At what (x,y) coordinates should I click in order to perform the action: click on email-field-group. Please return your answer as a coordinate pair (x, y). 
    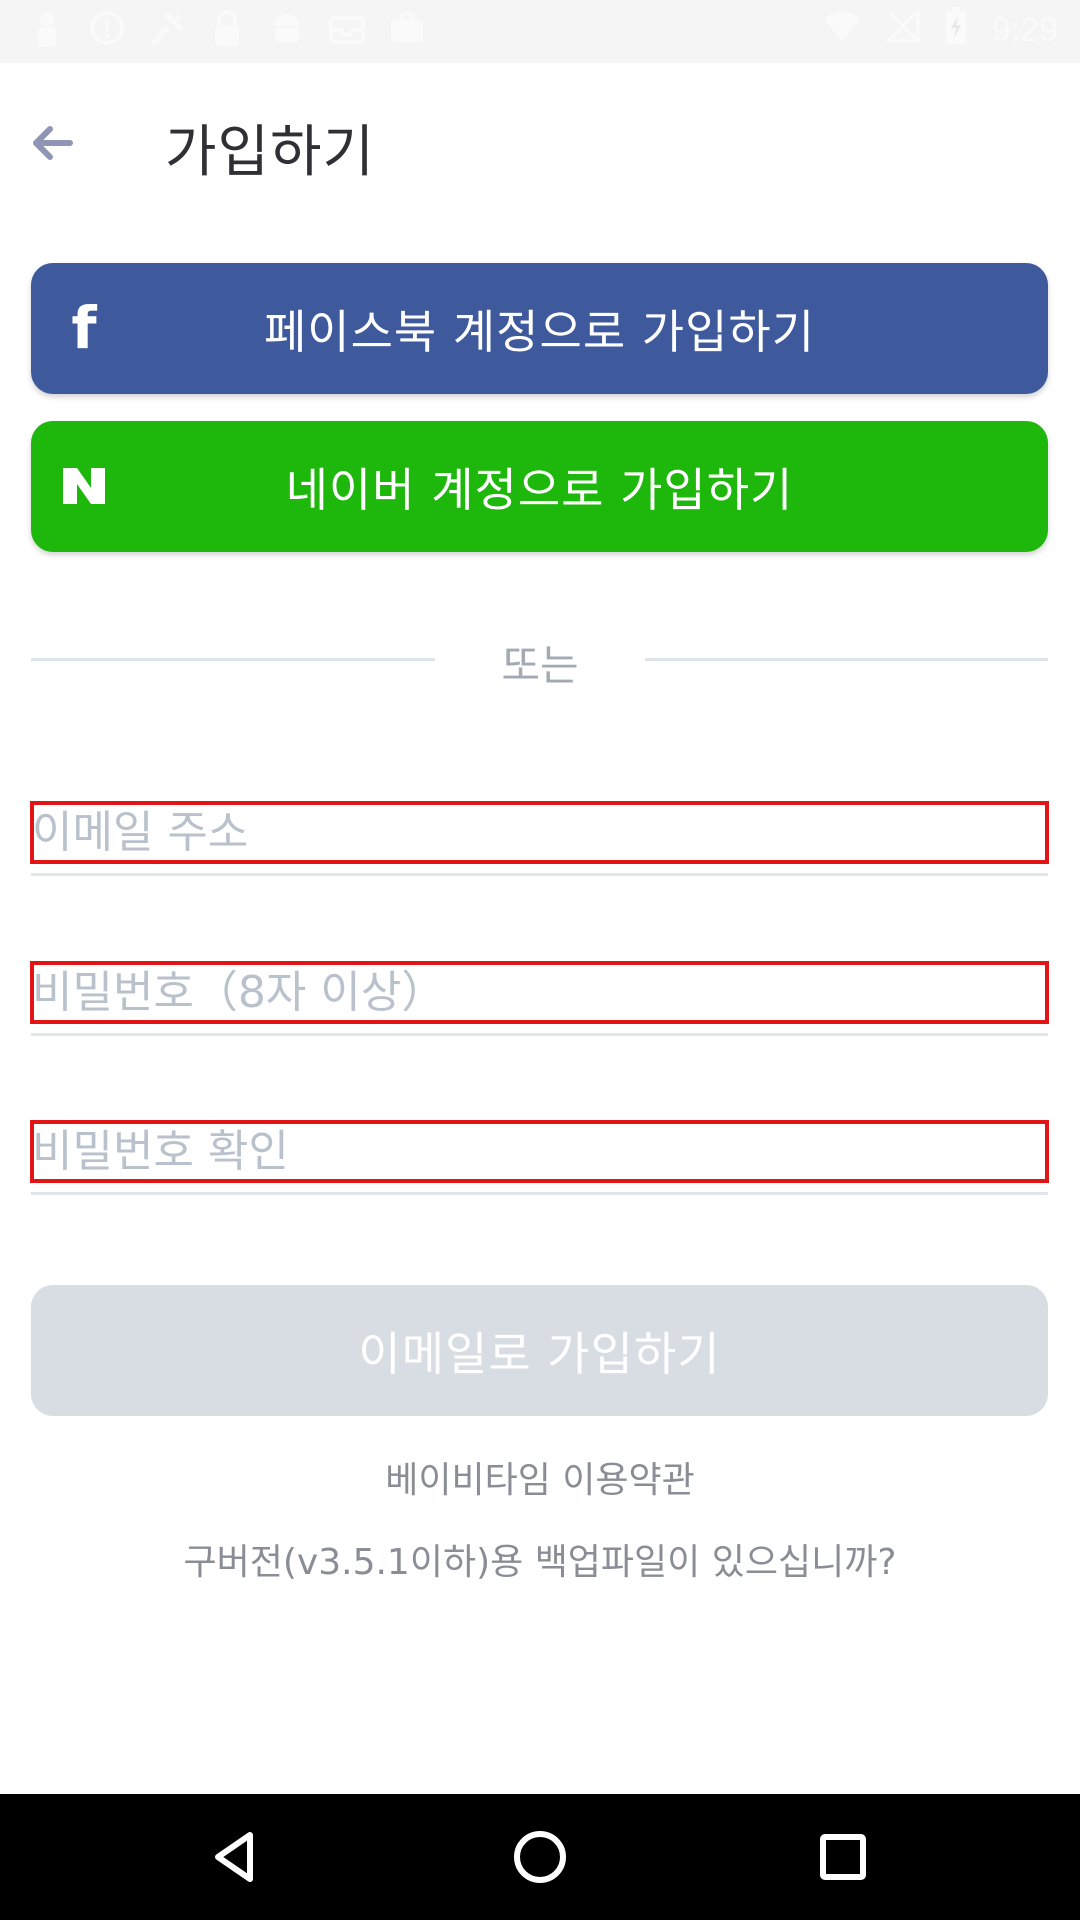
    Looking at the image, I should click on (539, 838).